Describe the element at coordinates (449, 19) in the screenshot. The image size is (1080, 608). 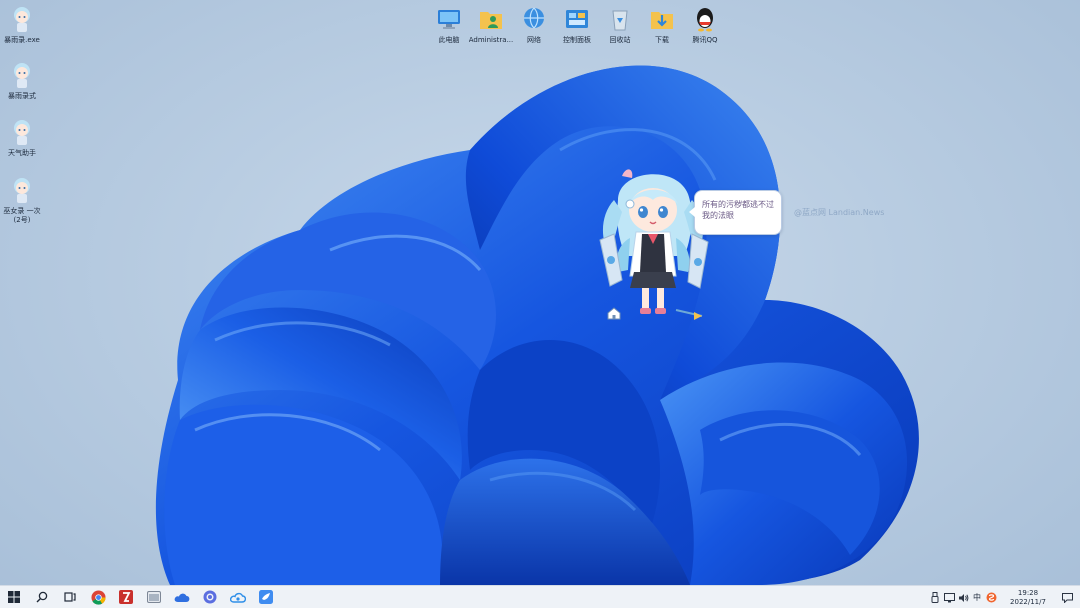
I see `computer-icon` at that location.